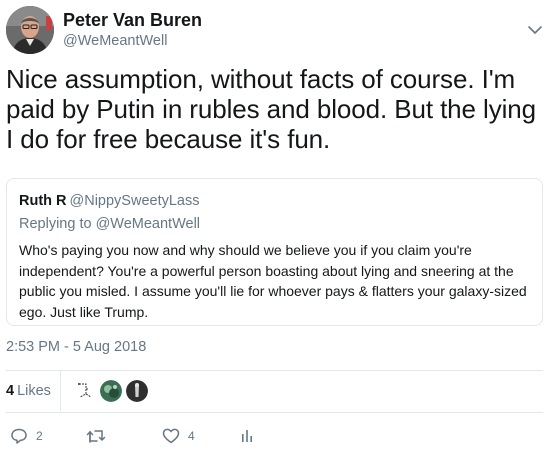  Describe the element at coordinates (148, 224) in the screenshot. I see `replying-to-handle-link: @WeMeantWell` at that location.